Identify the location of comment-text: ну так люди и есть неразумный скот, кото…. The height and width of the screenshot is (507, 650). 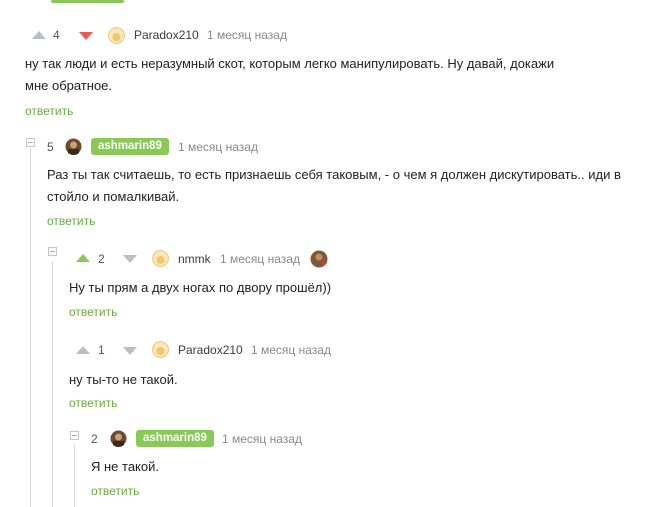
(289, 75).